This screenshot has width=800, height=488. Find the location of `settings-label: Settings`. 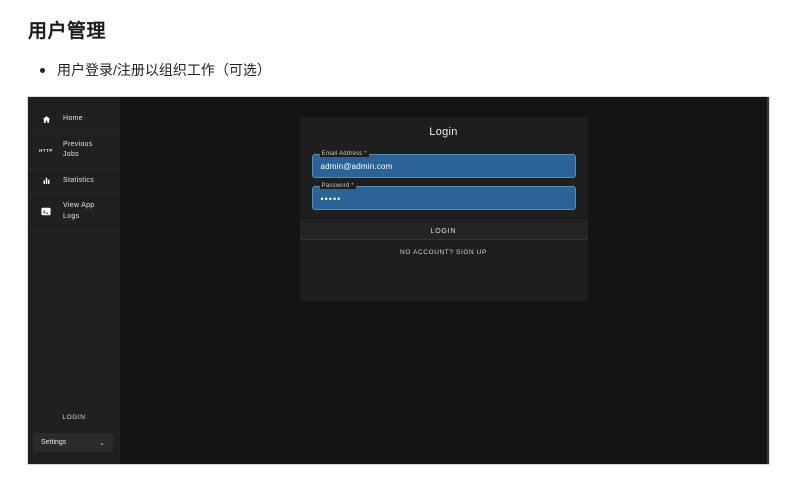

settings-label: Settings is located at coordinates (54, 442).